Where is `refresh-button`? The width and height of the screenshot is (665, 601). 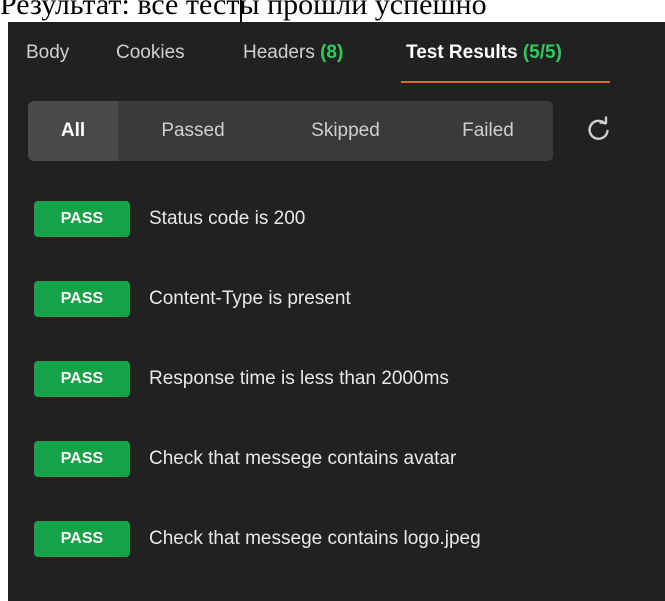 refresh-button is located at coordinates (599, 130).